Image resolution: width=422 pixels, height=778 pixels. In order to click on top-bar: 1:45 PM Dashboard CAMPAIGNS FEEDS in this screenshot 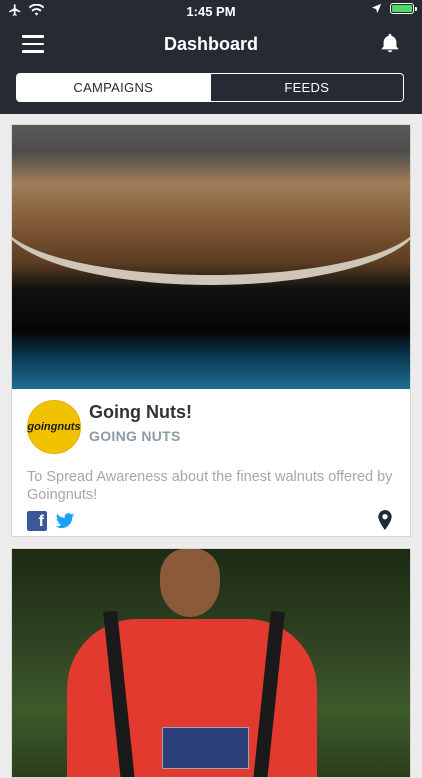, I will do `click(211, 57)`.